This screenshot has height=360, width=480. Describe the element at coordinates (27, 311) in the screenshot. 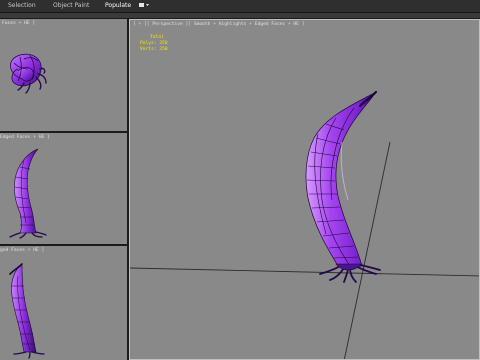

I see `tentacle-side-mesh` at that location.